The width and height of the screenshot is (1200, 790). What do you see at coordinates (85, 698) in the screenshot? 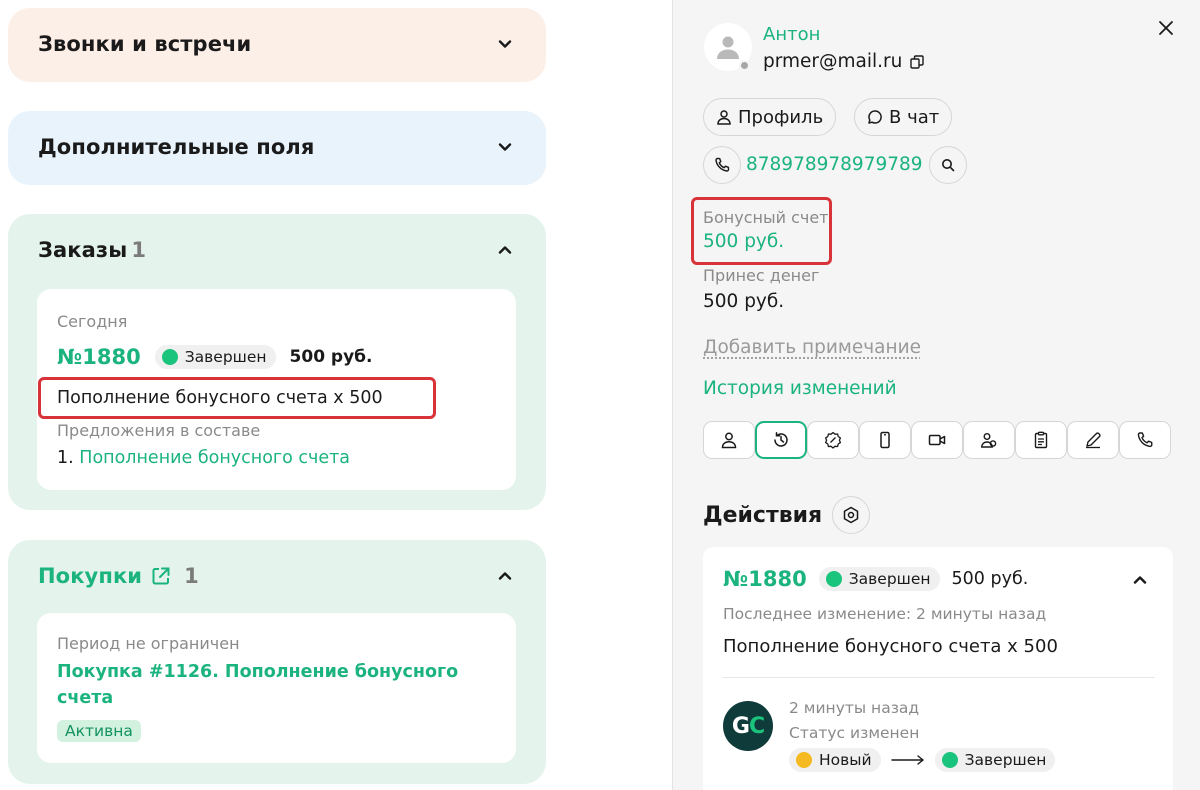
I see `purchase-link-line2: счета` at bounding box center [85, 698].